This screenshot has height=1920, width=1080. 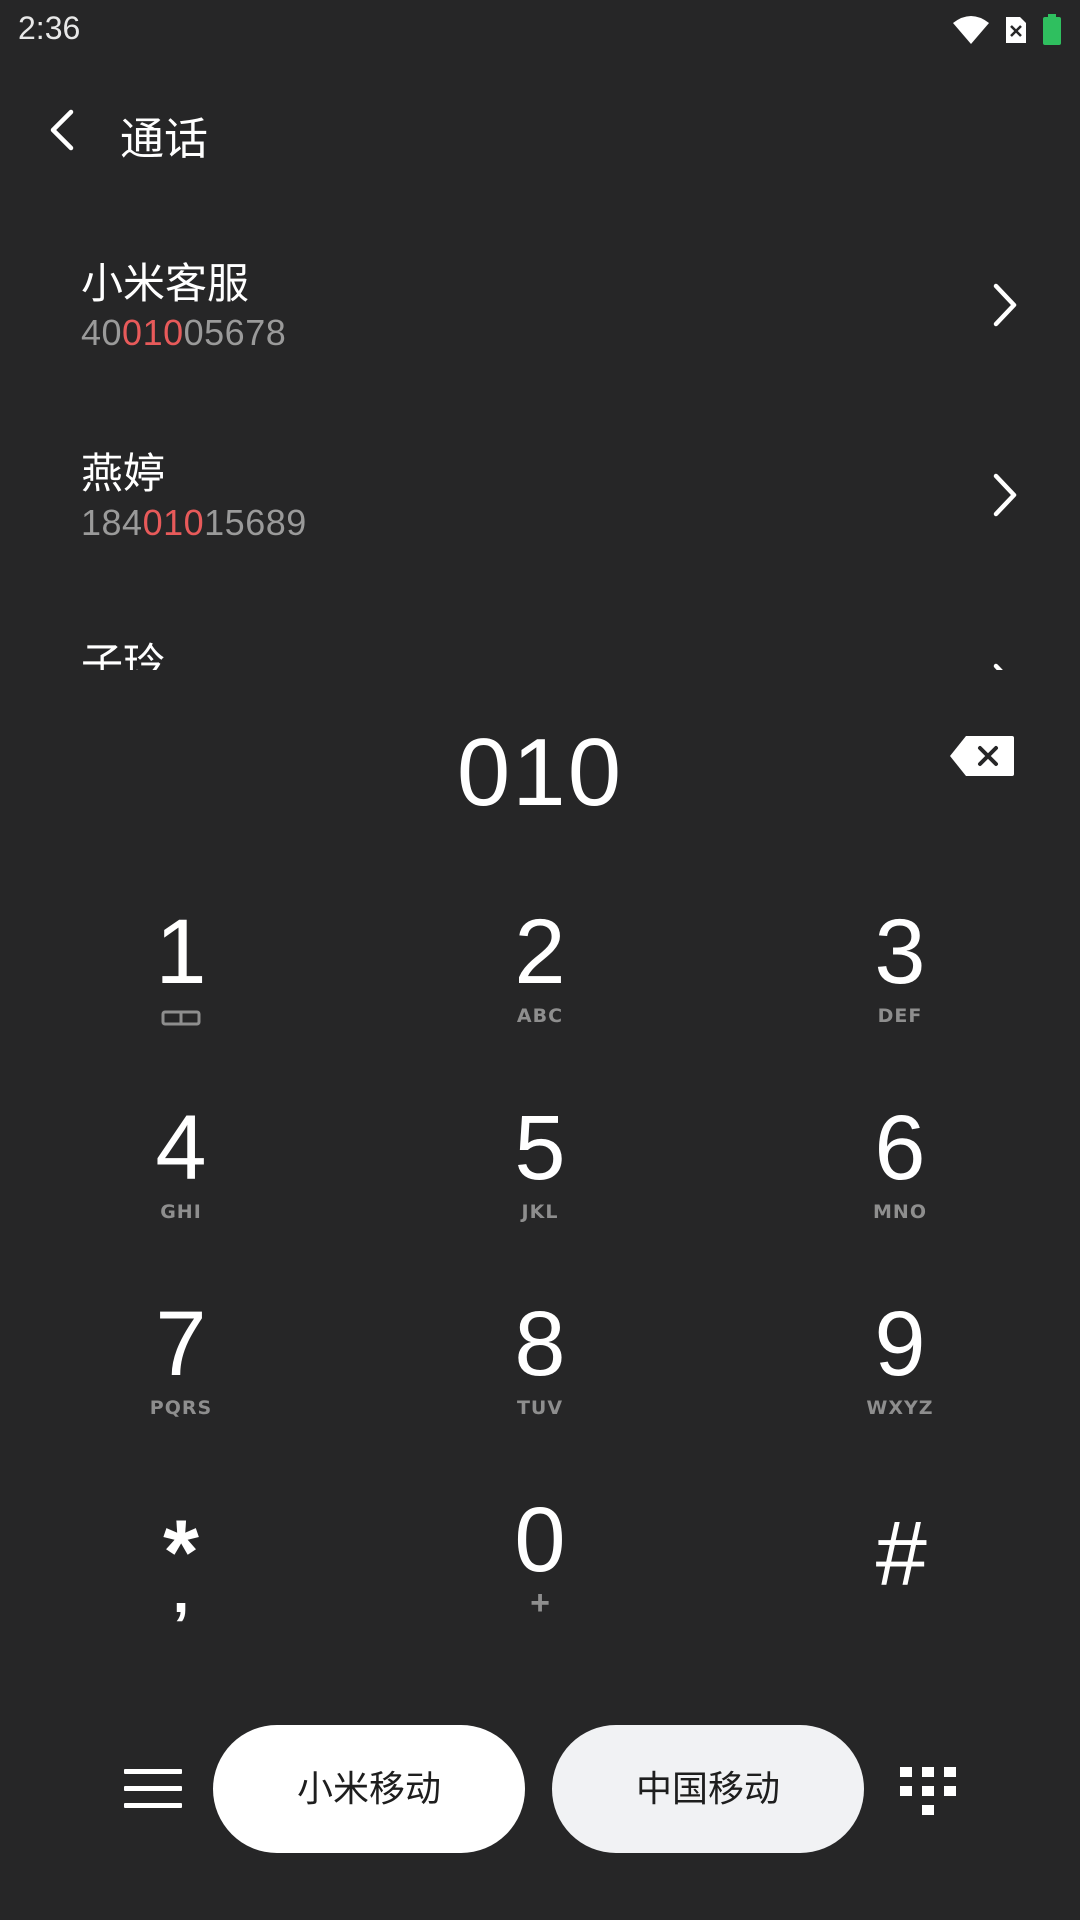 I want to click on key-digit: 5, so click(x=540, y=1148).